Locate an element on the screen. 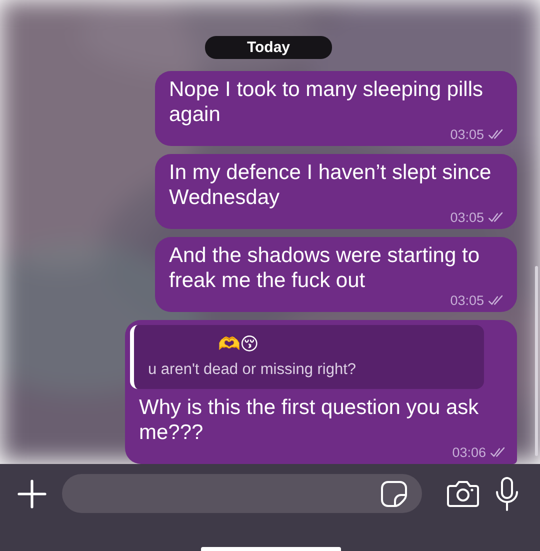 The height and width of the screenshot is (551, 540). message-input is located at coordinates (242, 493).